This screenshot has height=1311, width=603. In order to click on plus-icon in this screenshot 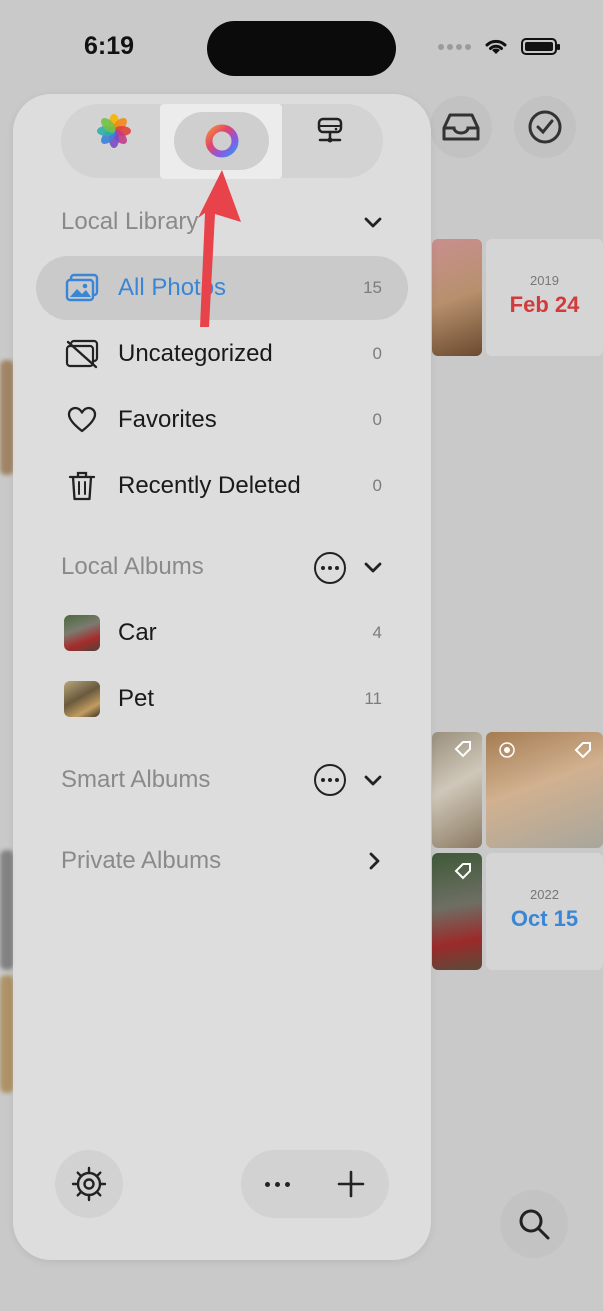, I will do `click(351, 1184)`.